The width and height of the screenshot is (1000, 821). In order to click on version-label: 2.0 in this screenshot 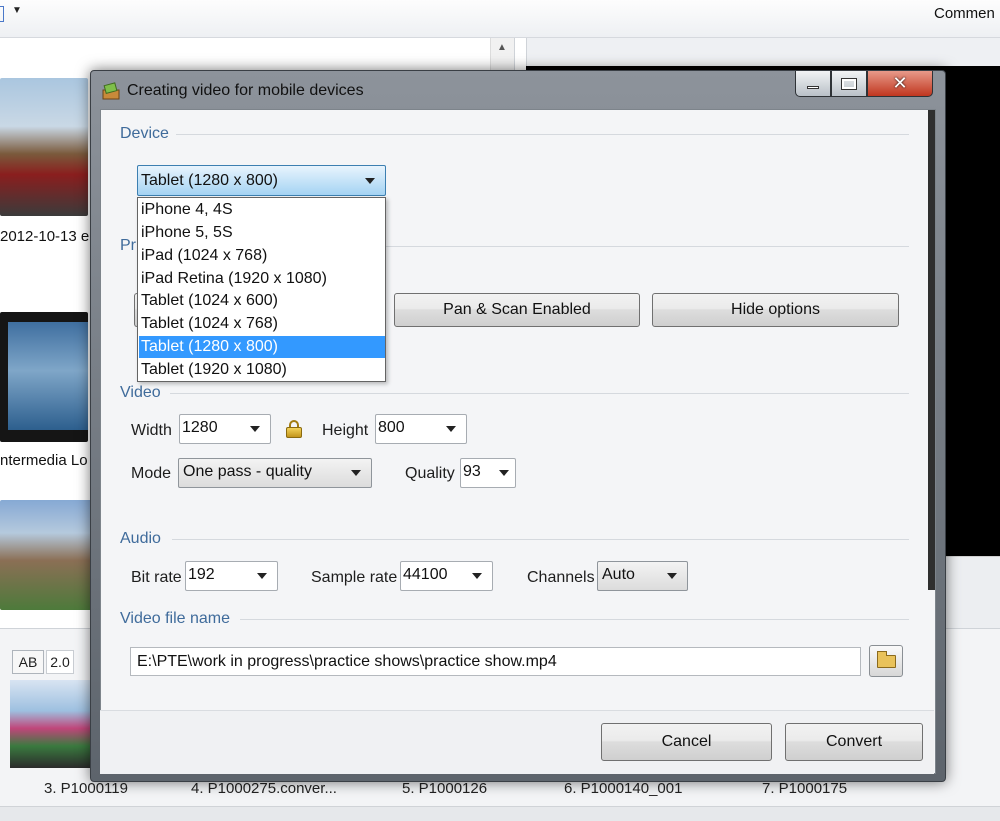, I will do `click(60, 662)`.